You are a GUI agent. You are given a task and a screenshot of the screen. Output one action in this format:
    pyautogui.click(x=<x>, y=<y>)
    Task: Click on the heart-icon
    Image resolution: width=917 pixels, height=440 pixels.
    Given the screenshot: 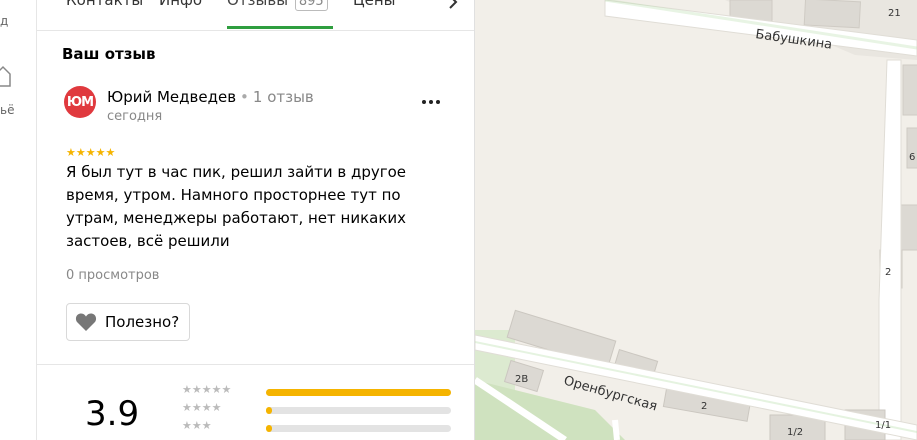 What is the action you would take?
    pyautogui.click(x=86, y=322)
    